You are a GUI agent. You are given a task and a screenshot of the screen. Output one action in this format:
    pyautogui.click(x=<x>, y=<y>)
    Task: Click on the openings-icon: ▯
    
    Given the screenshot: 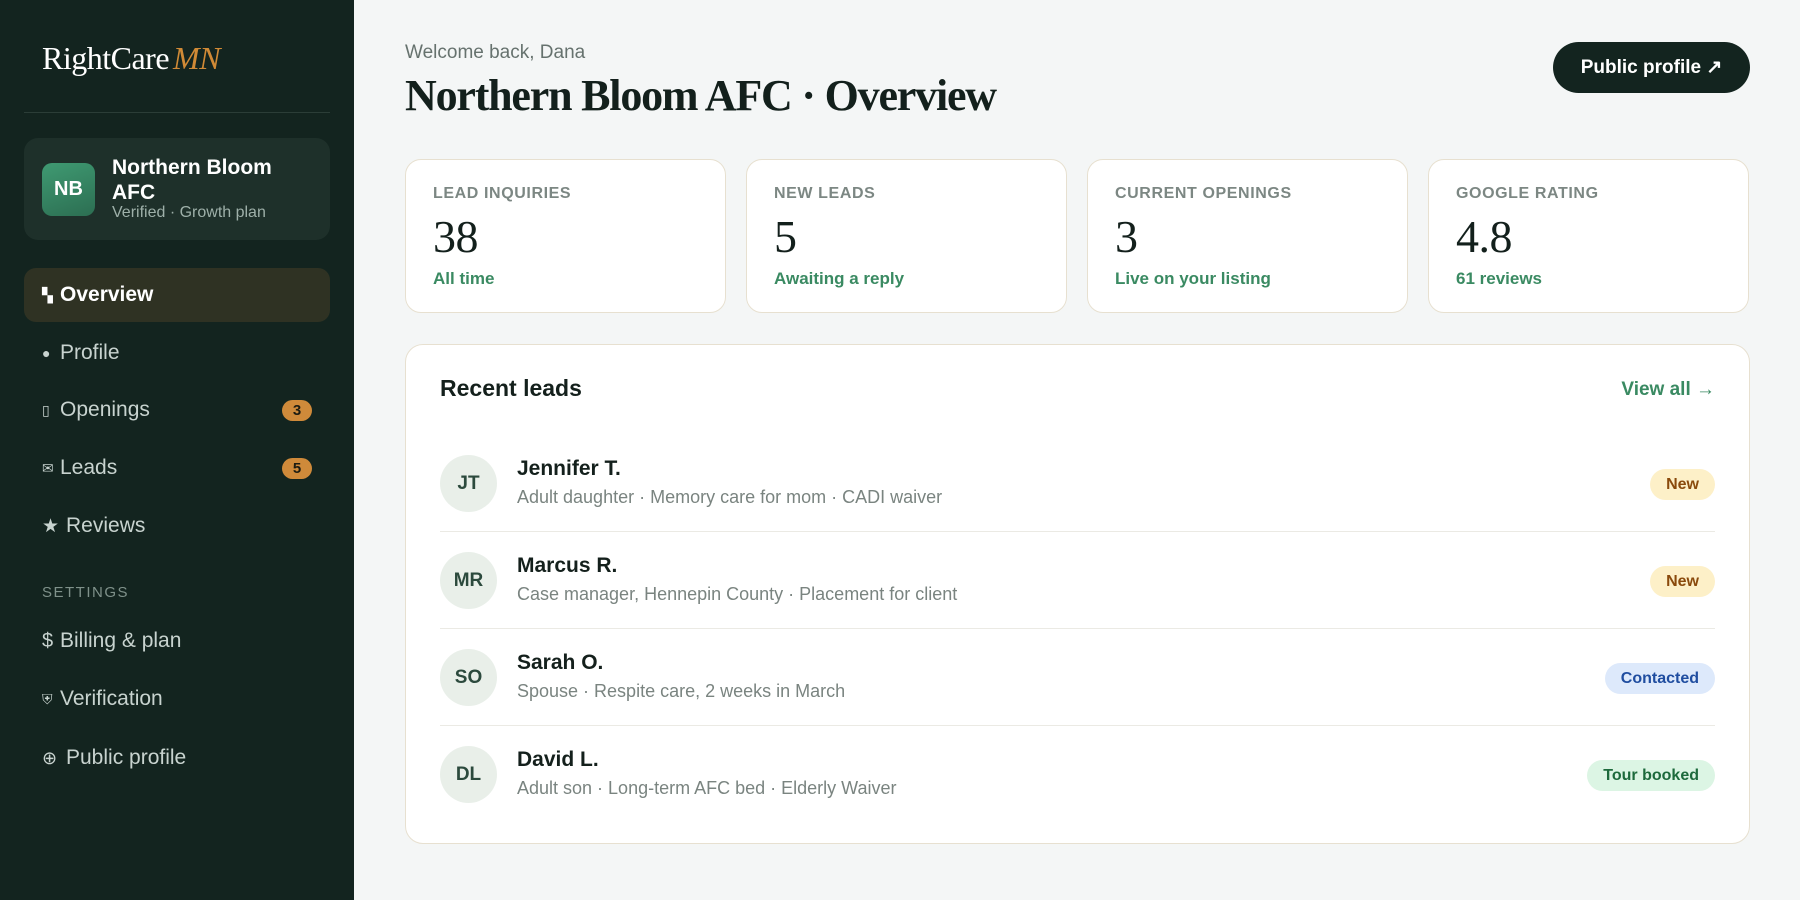 What is the action you would take?
    pyautogui.click(x=46, y=409)
    